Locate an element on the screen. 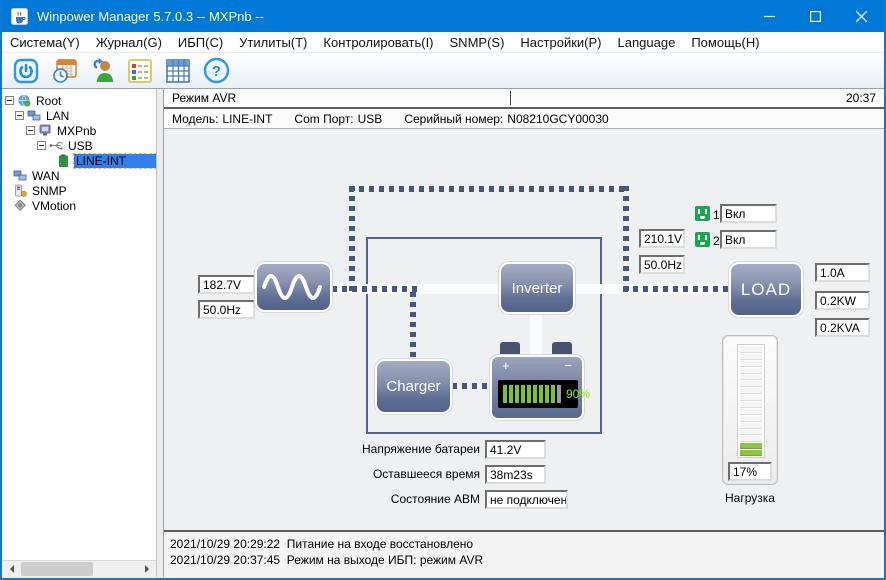 This screenshot has height=580, width=886. help-button: ? is located at coordinates (216, 71).